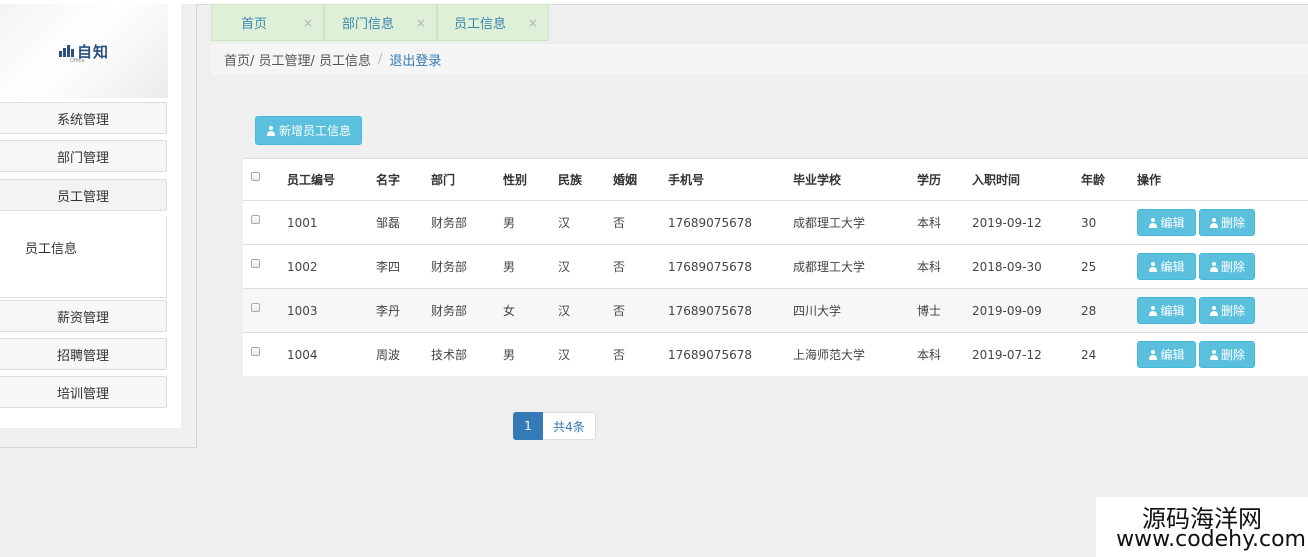 This screenshot has height=557, width=1308. I want to click on submenu-item-employee-info: 员工信息, so click(51, 247).